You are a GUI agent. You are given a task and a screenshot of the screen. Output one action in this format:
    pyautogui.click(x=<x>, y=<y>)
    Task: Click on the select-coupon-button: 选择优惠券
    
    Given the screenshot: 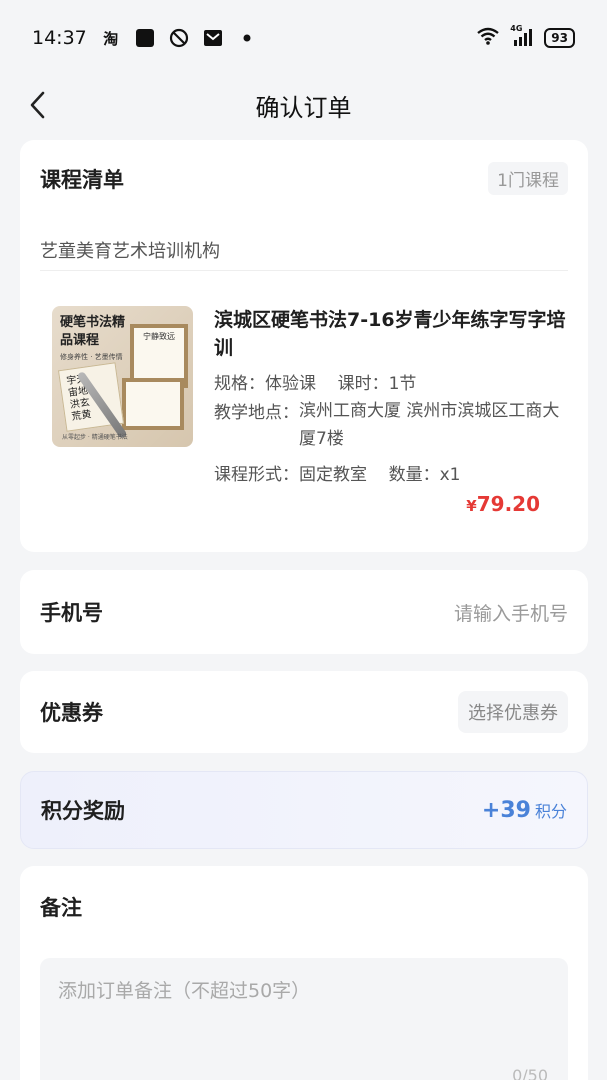 What is the action you would take?
    pyautogui.click(x=513, y=712)
    